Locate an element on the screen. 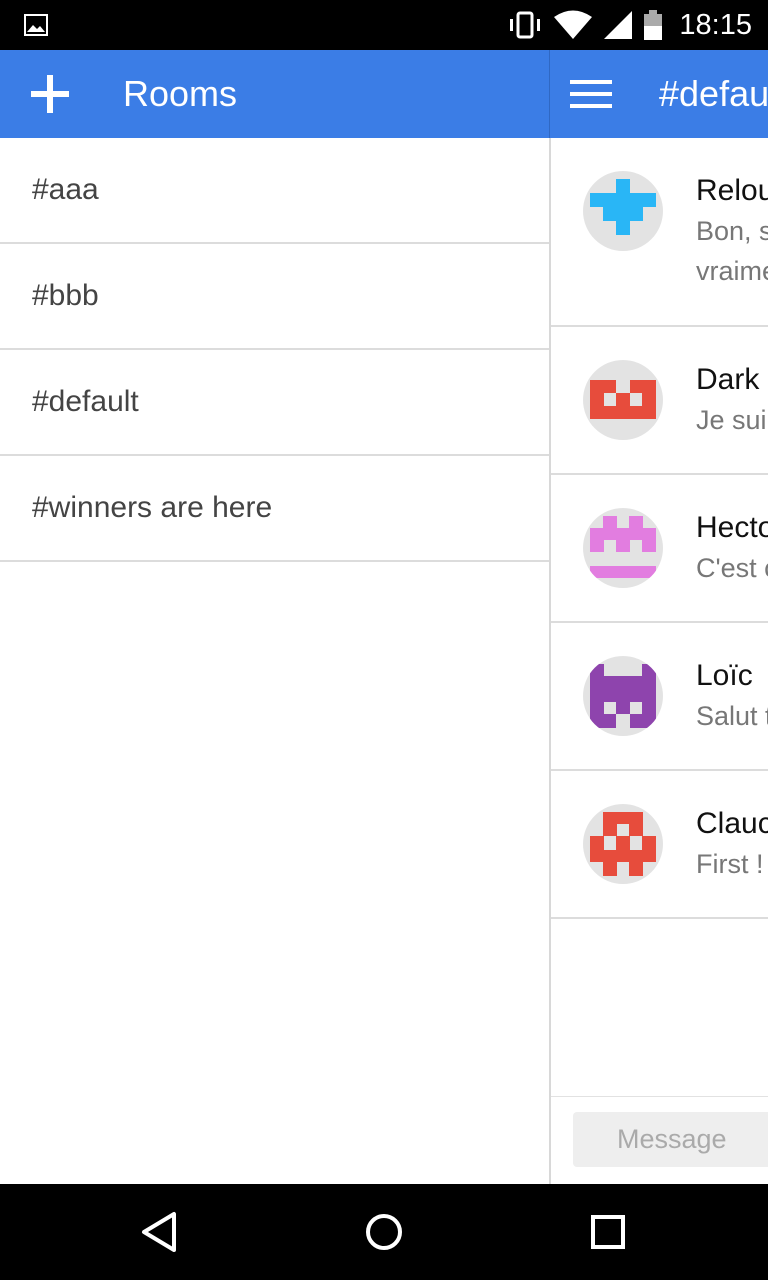 This screenshot has height=1280, width=768. message-item: Hecto C'est c is located at coordinates (659, 549).